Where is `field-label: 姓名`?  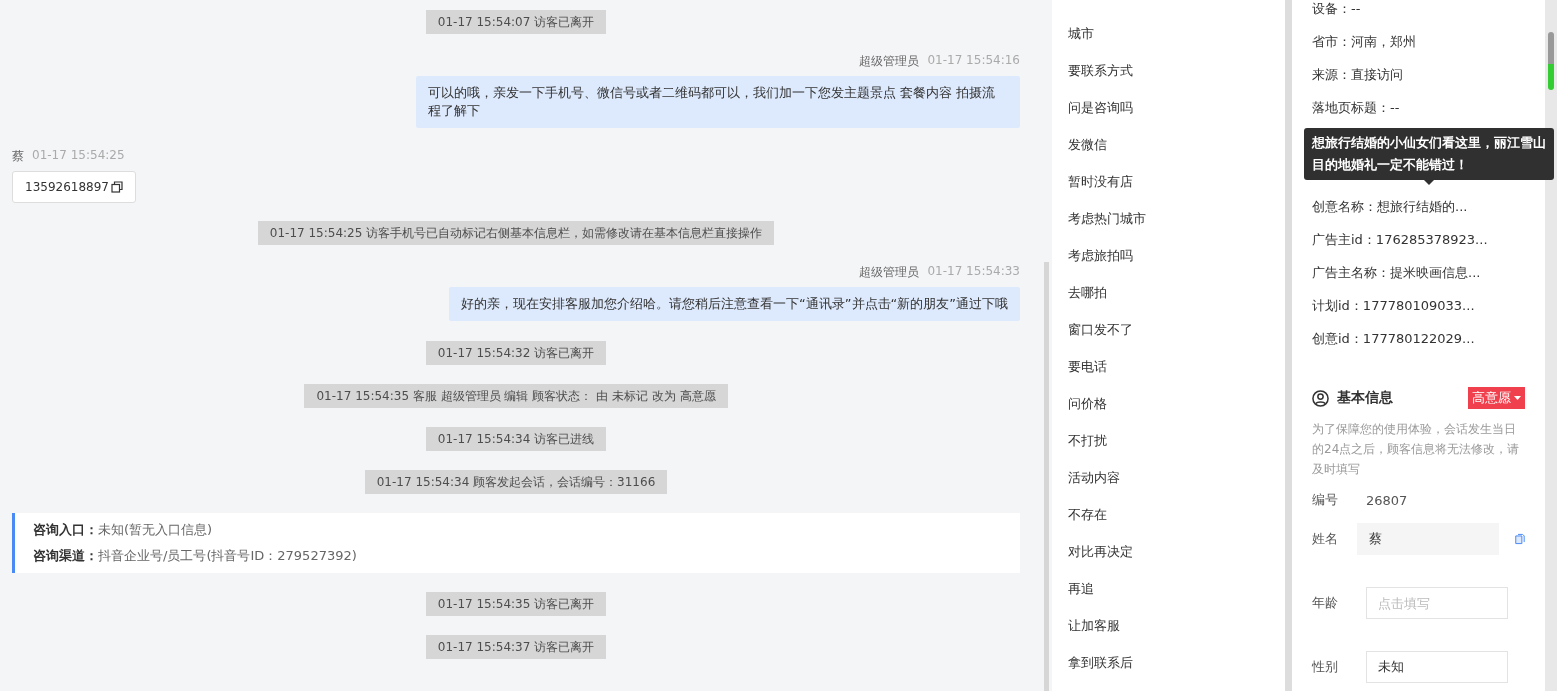 field-label: 姓名 is located at coordinates (1325, 539).